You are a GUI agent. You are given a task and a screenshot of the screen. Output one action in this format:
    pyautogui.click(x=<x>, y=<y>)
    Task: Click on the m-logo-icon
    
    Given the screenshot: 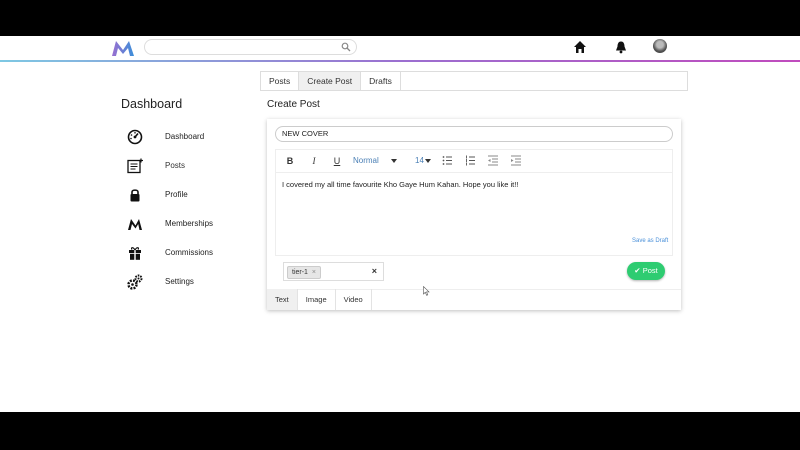 What is the action you would take?
    pyautogui.click(x=135, y=224)
    